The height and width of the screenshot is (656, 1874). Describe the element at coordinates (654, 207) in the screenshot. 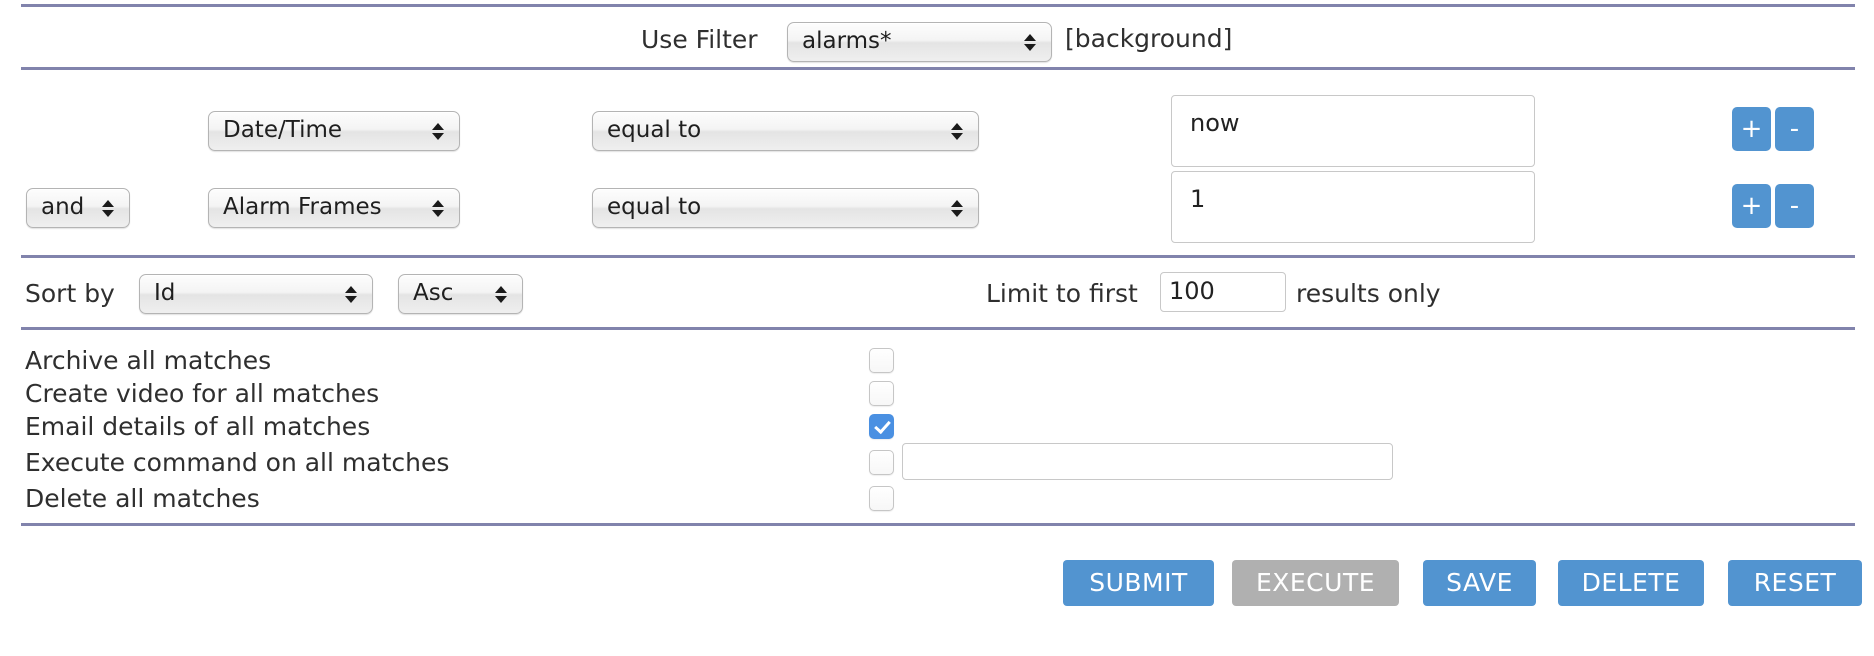

I see `condition-operator-value-1: equal to` at that location.